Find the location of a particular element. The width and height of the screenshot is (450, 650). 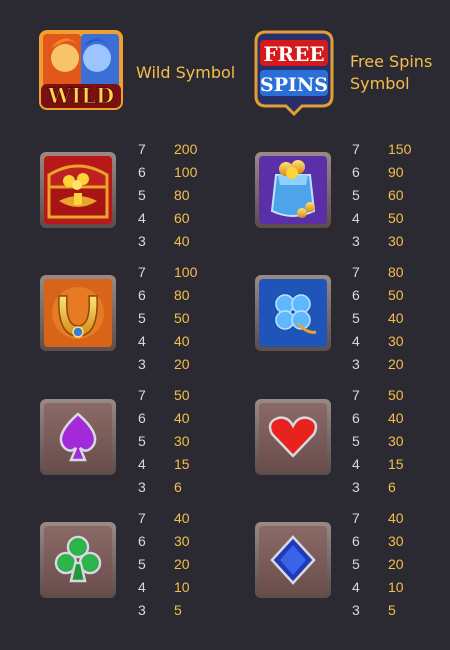

pay-row: 7 100 is located at coordinates (183, 275).